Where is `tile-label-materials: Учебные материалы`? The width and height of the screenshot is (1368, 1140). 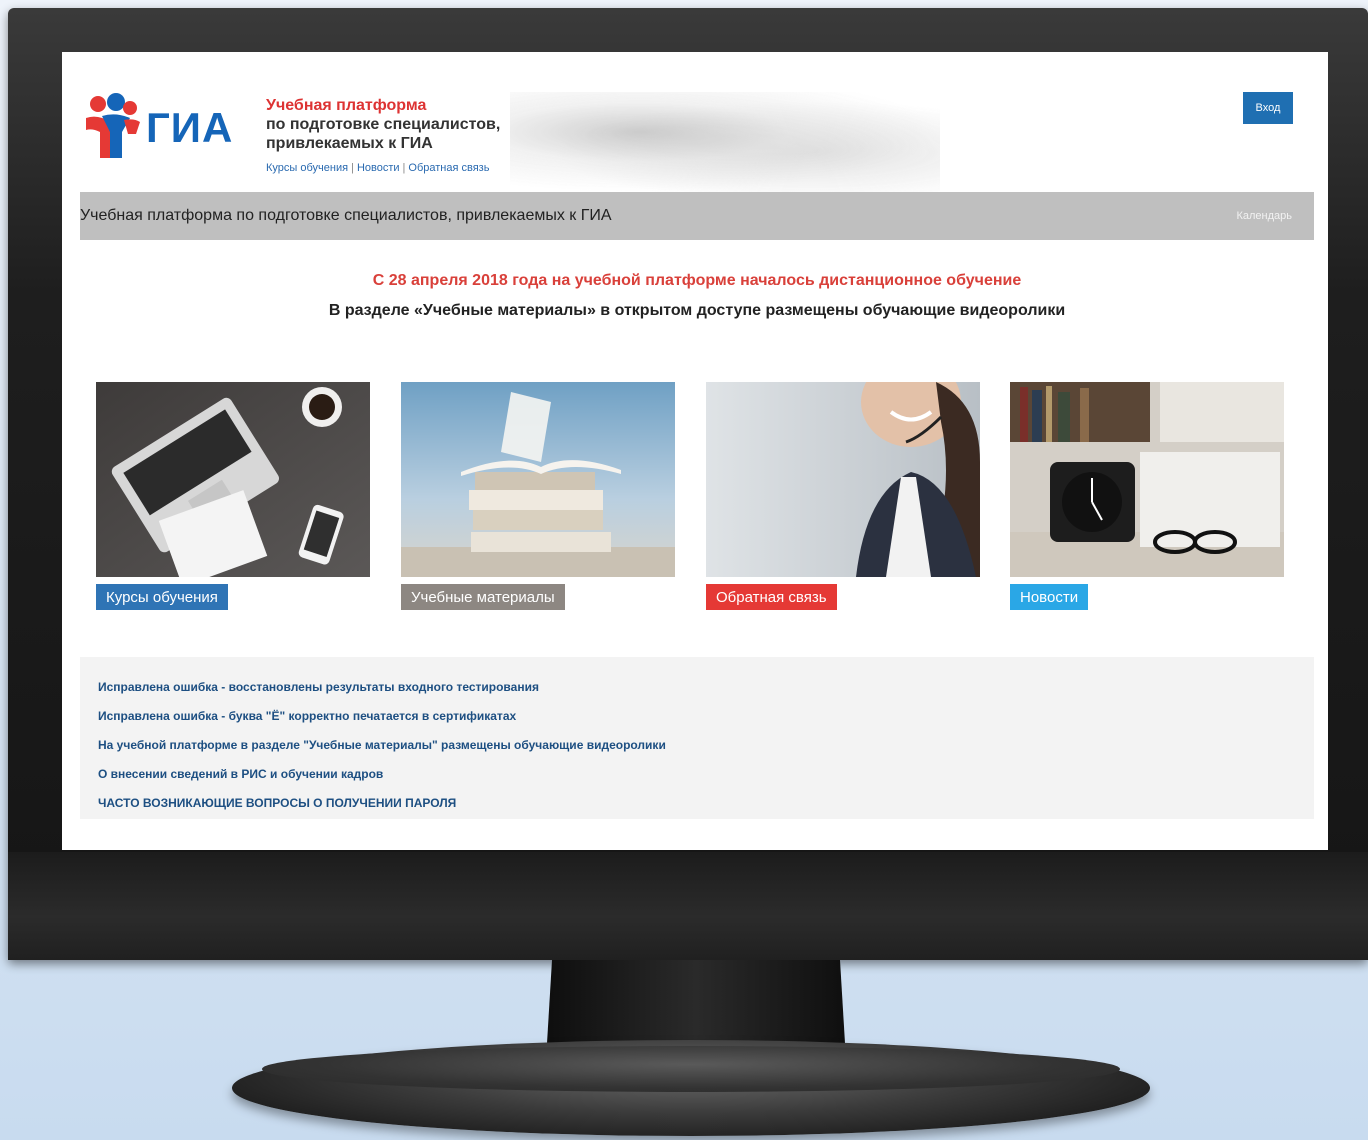 tile-label-materials: Учебные материалы is located at coordinates (483, 597).